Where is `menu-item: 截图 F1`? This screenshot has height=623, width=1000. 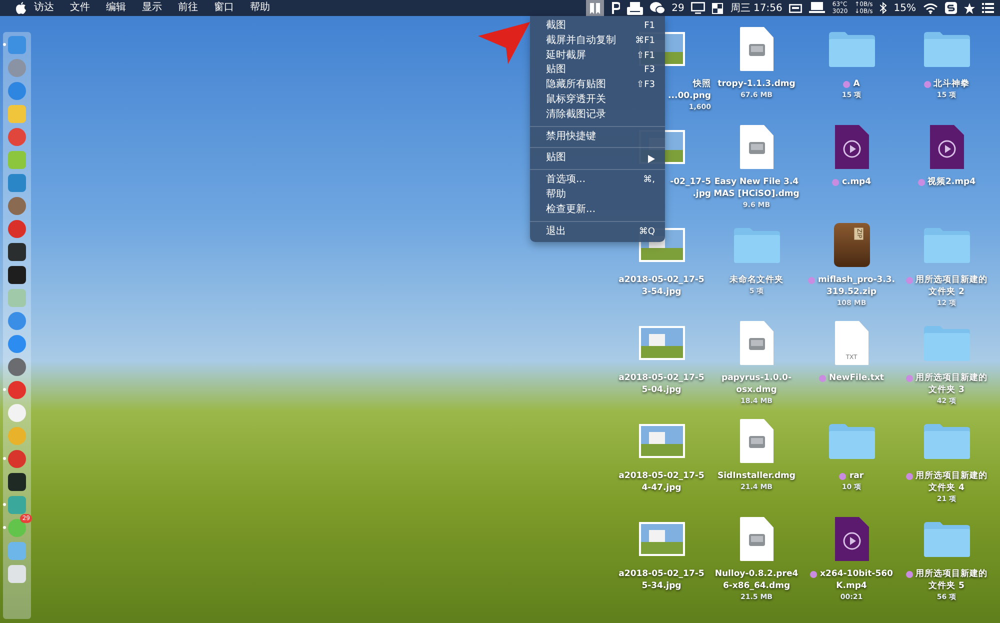 menu-item: 截图 F1 is located at coordinates (597, 26).